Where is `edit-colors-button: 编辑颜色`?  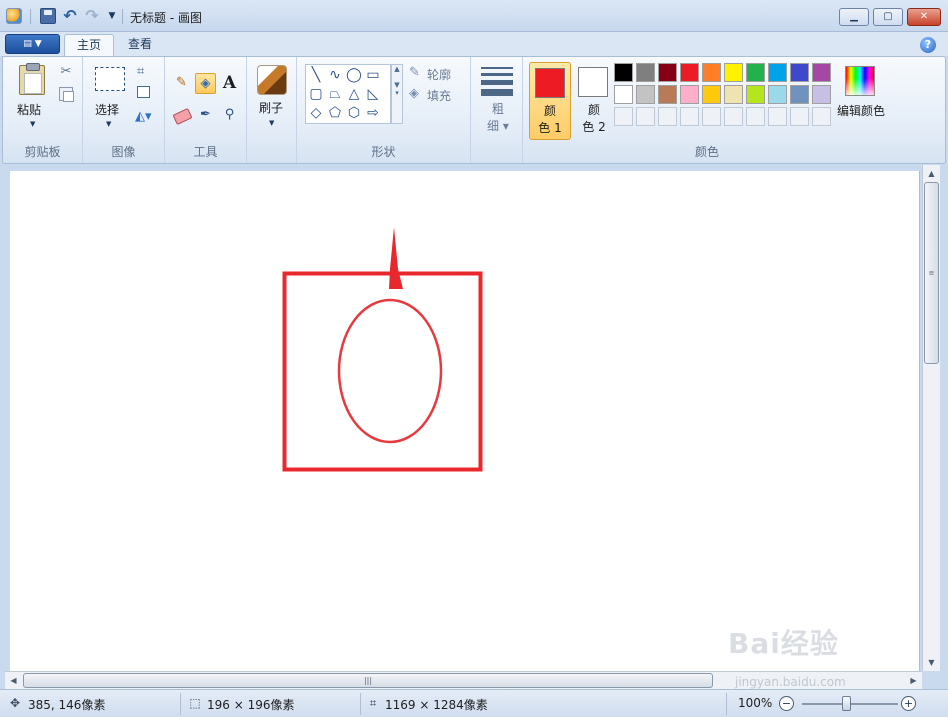
edit-colors-button: 编辑颜色 is located at coordinates (861, 101).